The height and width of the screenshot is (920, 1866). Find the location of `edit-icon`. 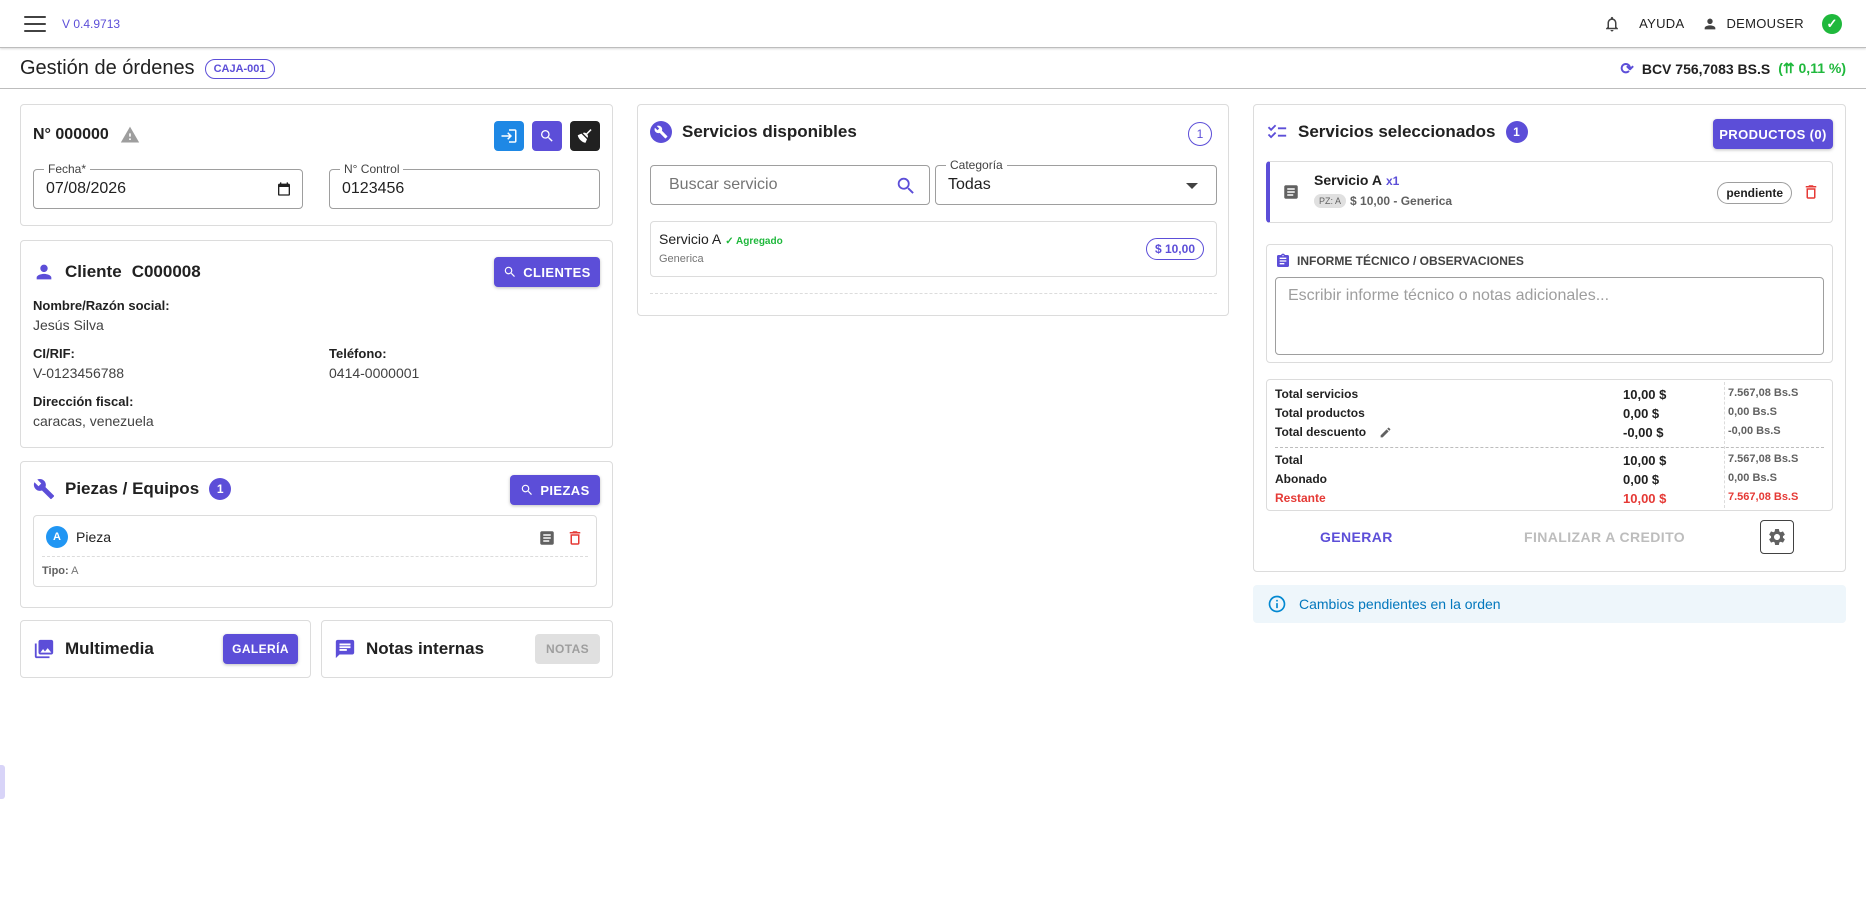

edit-icon is located at coordinates (1385, 432).